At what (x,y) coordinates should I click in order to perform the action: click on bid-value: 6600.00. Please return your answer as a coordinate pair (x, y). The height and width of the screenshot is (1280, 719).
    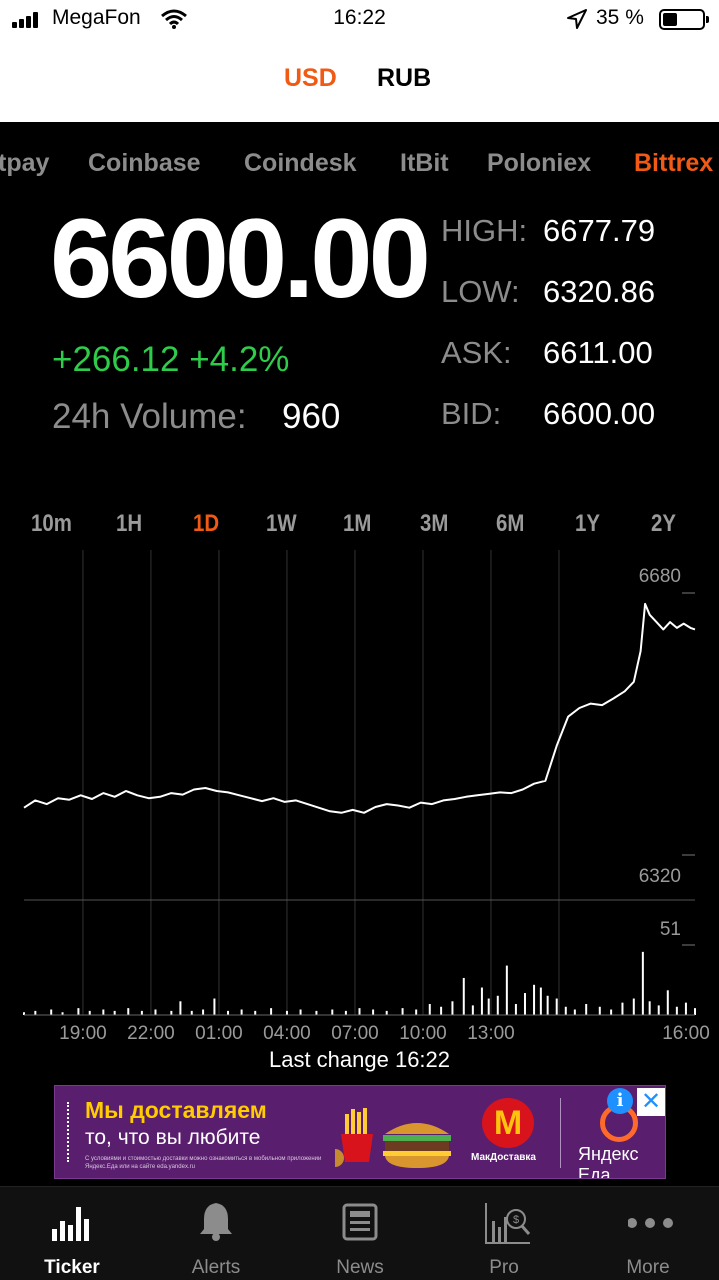
    Looking at the image, I should click on (599, 413).